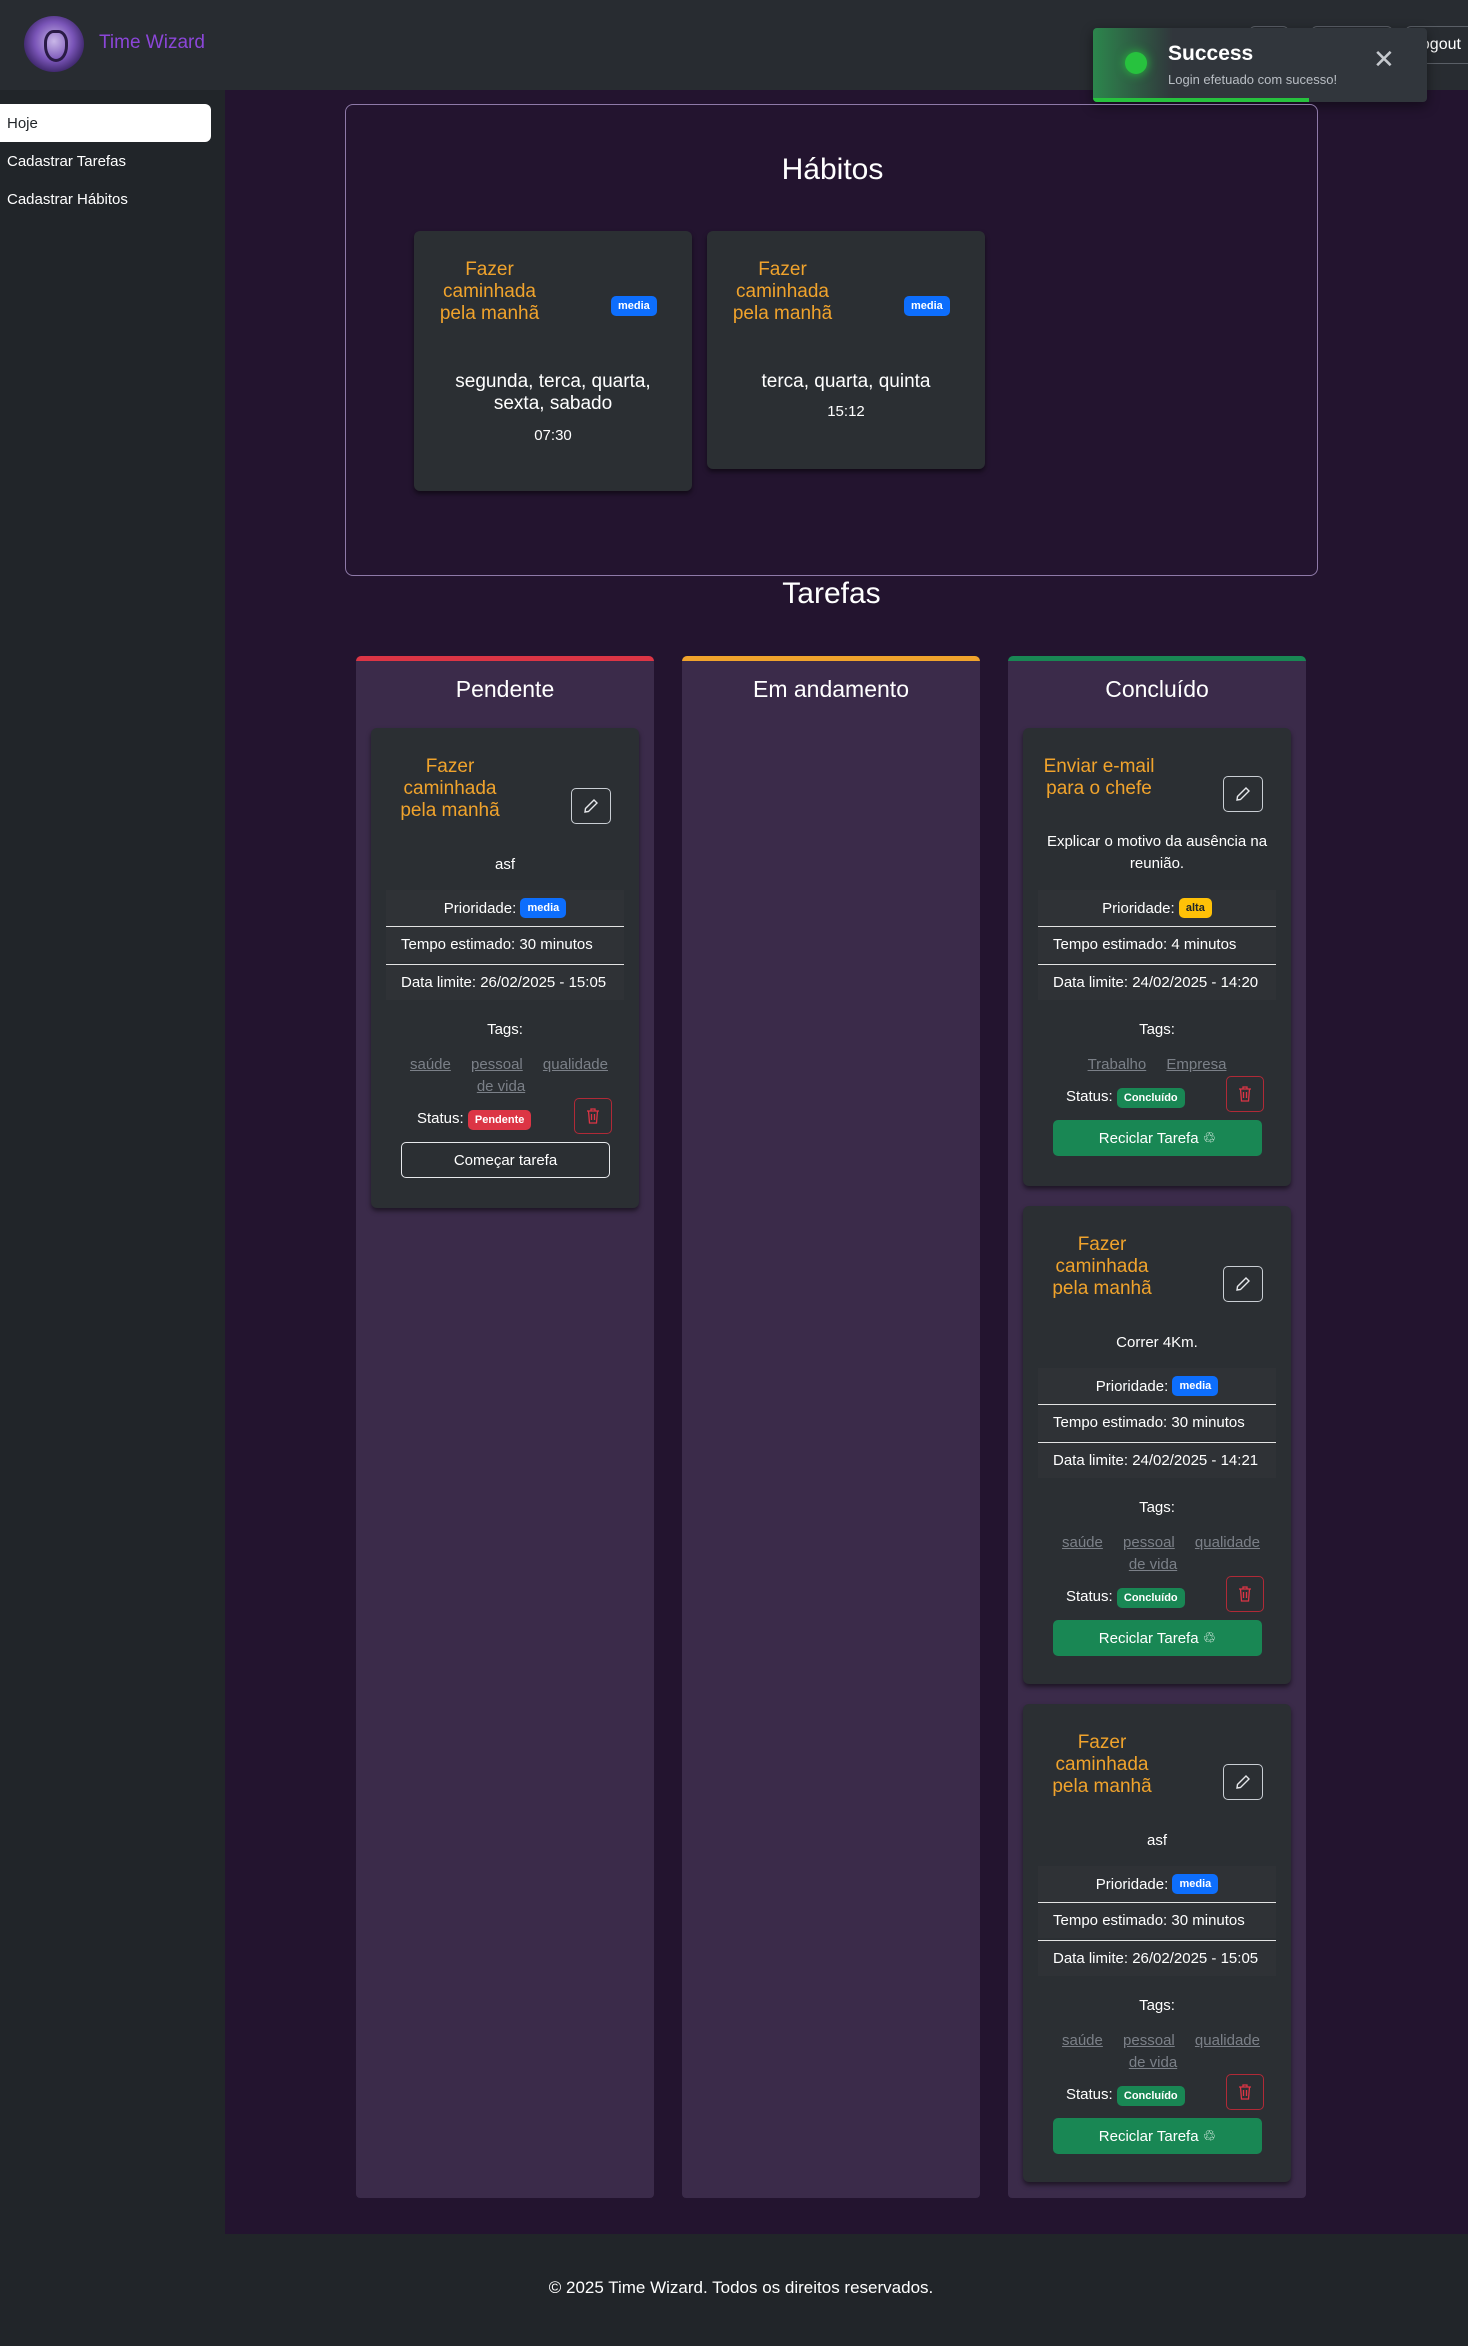 The width and height of the screenshot is (1468, 2346). What do you see at coordinates (1099, 777) in the screenshot?
I see `task-title: Enviar e-mail para o chefe` at bounding box center [1099, 777].